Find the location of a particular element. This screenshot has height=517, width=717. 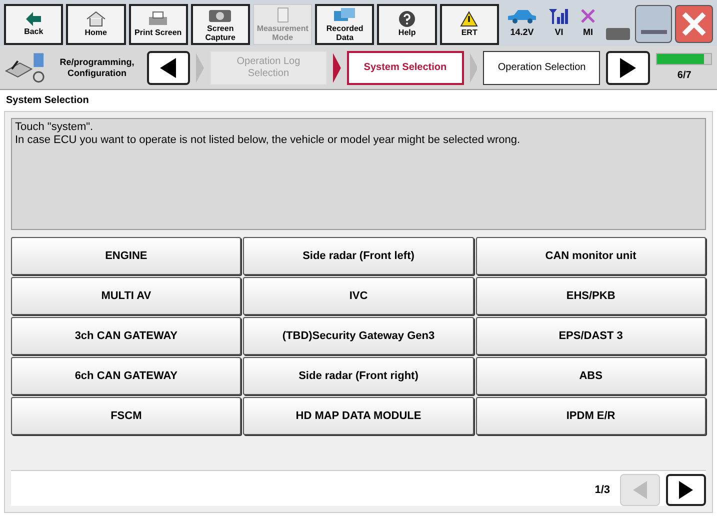

toolbar-button: Print Screen is located at coordinates (158, 24).